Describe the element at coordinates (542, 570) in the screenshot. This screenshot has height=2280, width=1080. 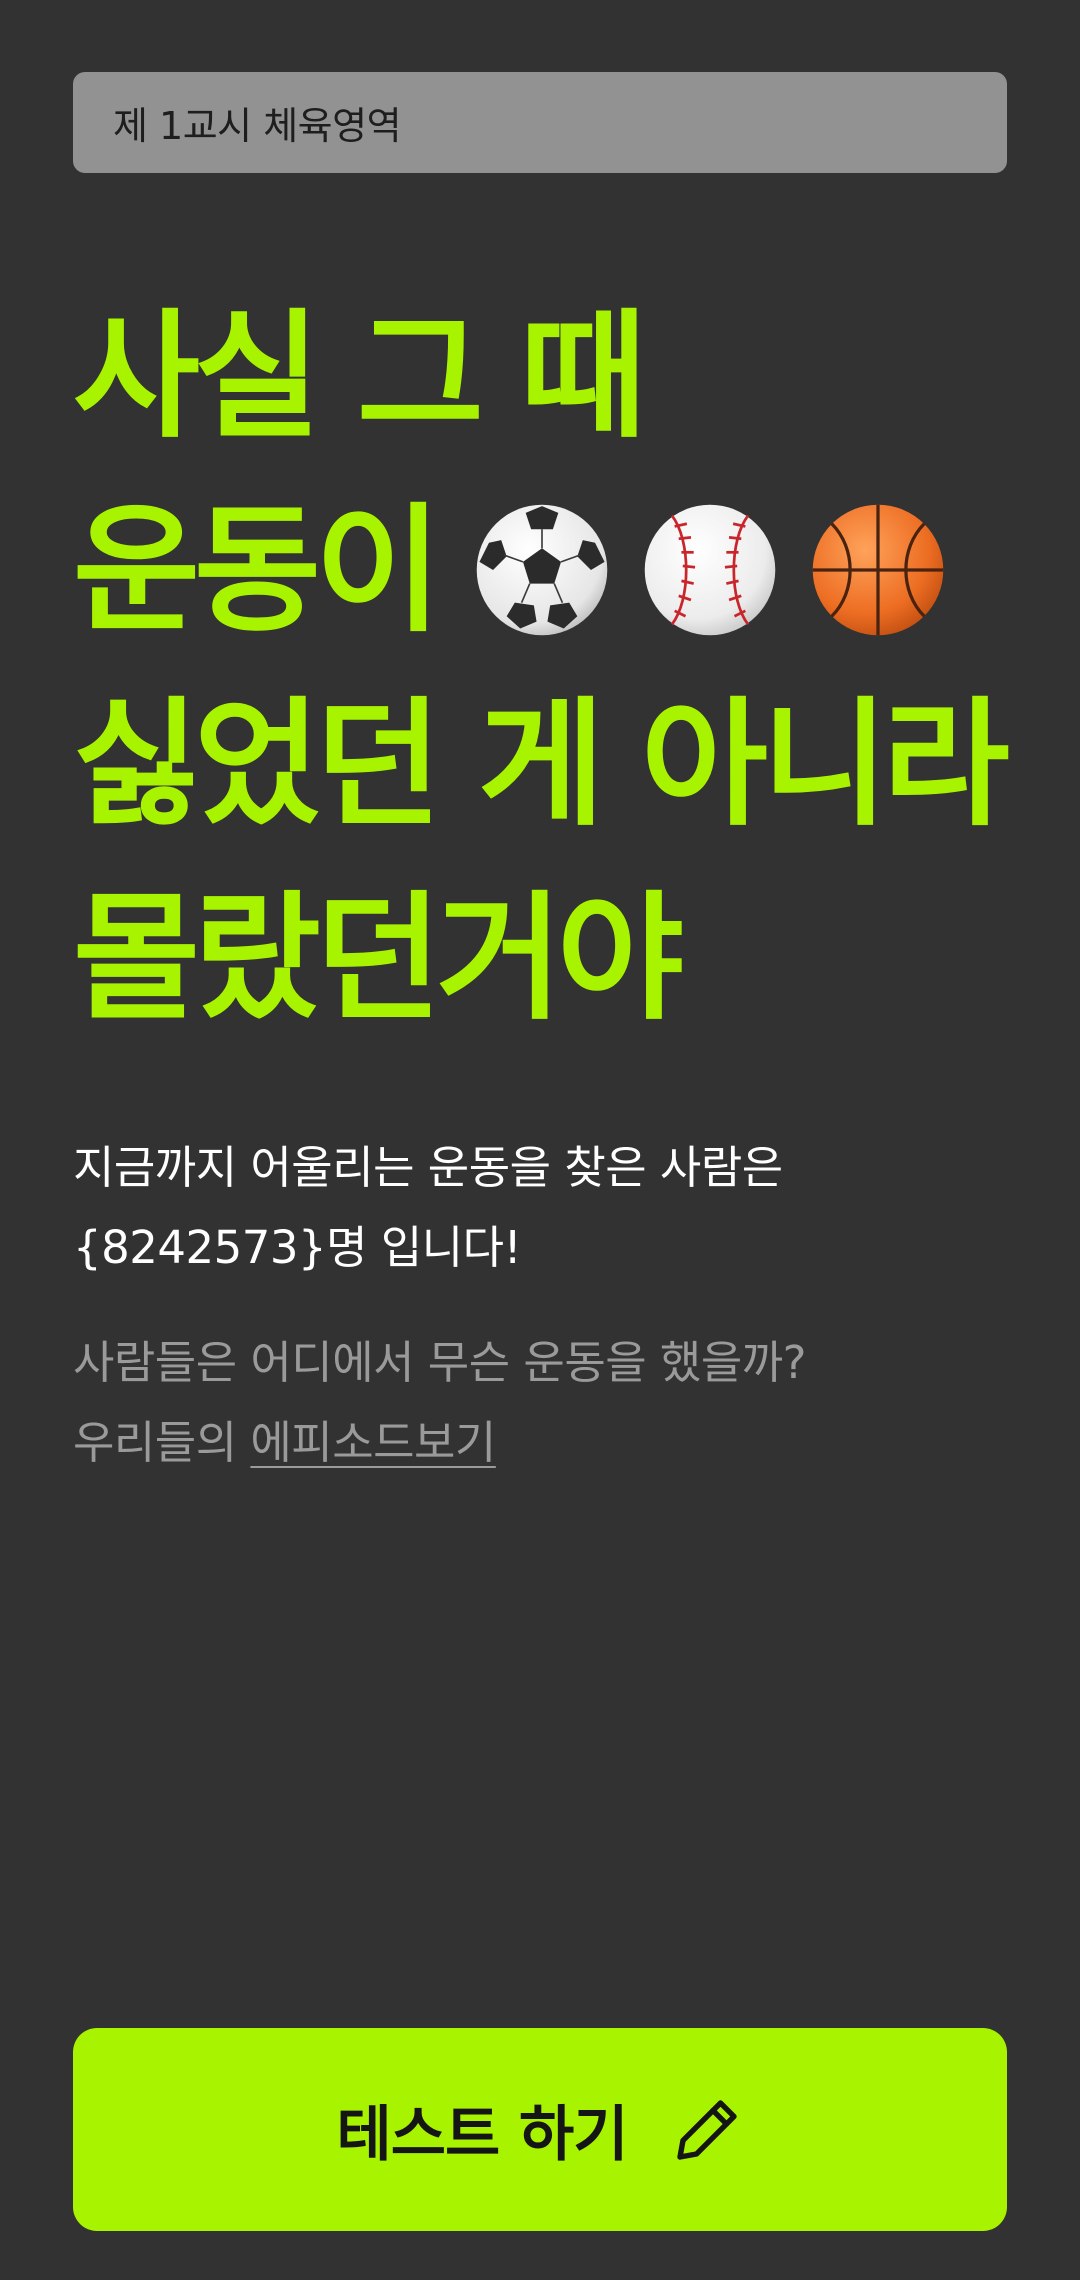
I see `soccer-ball-icon` at that location.